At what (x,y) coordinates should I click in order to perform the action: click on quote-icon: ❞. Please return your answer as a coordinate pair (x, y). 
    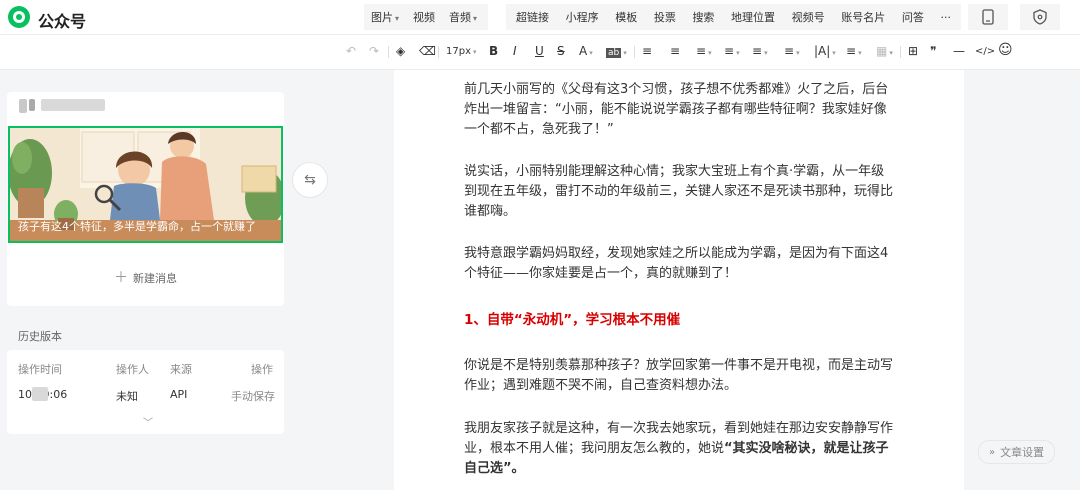
    Looking at the image, I should click on (933, 51).